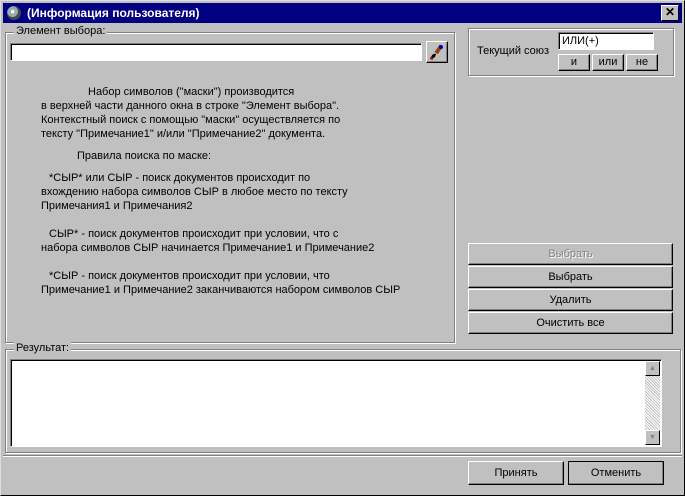 This screenshot has height=496, width=685. I want to click on cancel-button: Отменить, so click(616, 473).